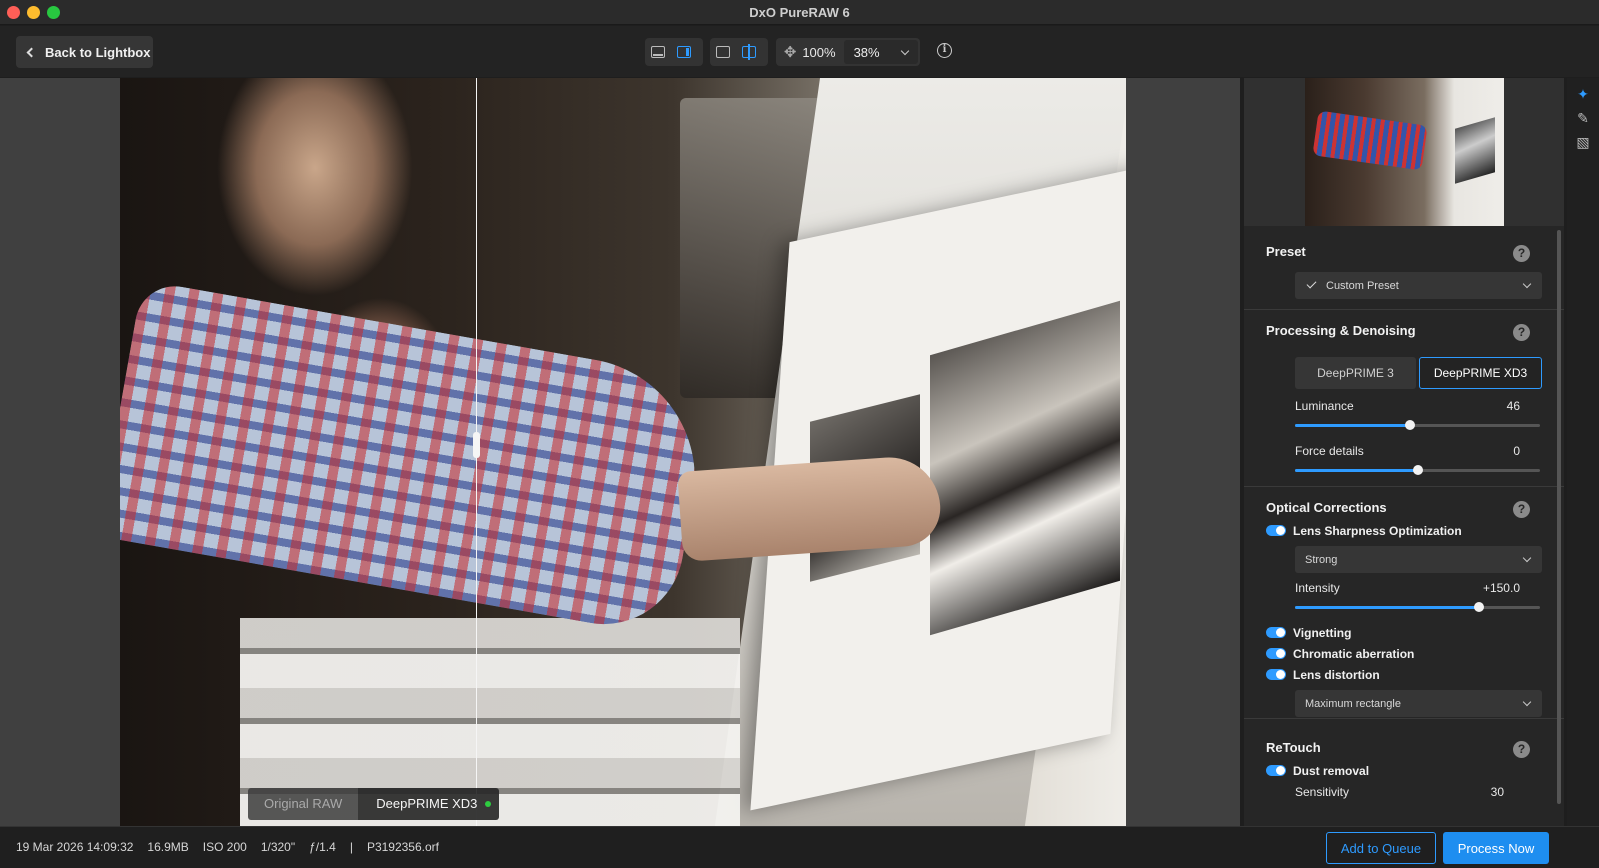 Image resolution: width=1599 pixels, height=868 pixels. Describe the element at coordinates (790, 52) in the screenshot. I see `move-icon: ✥` at that location.